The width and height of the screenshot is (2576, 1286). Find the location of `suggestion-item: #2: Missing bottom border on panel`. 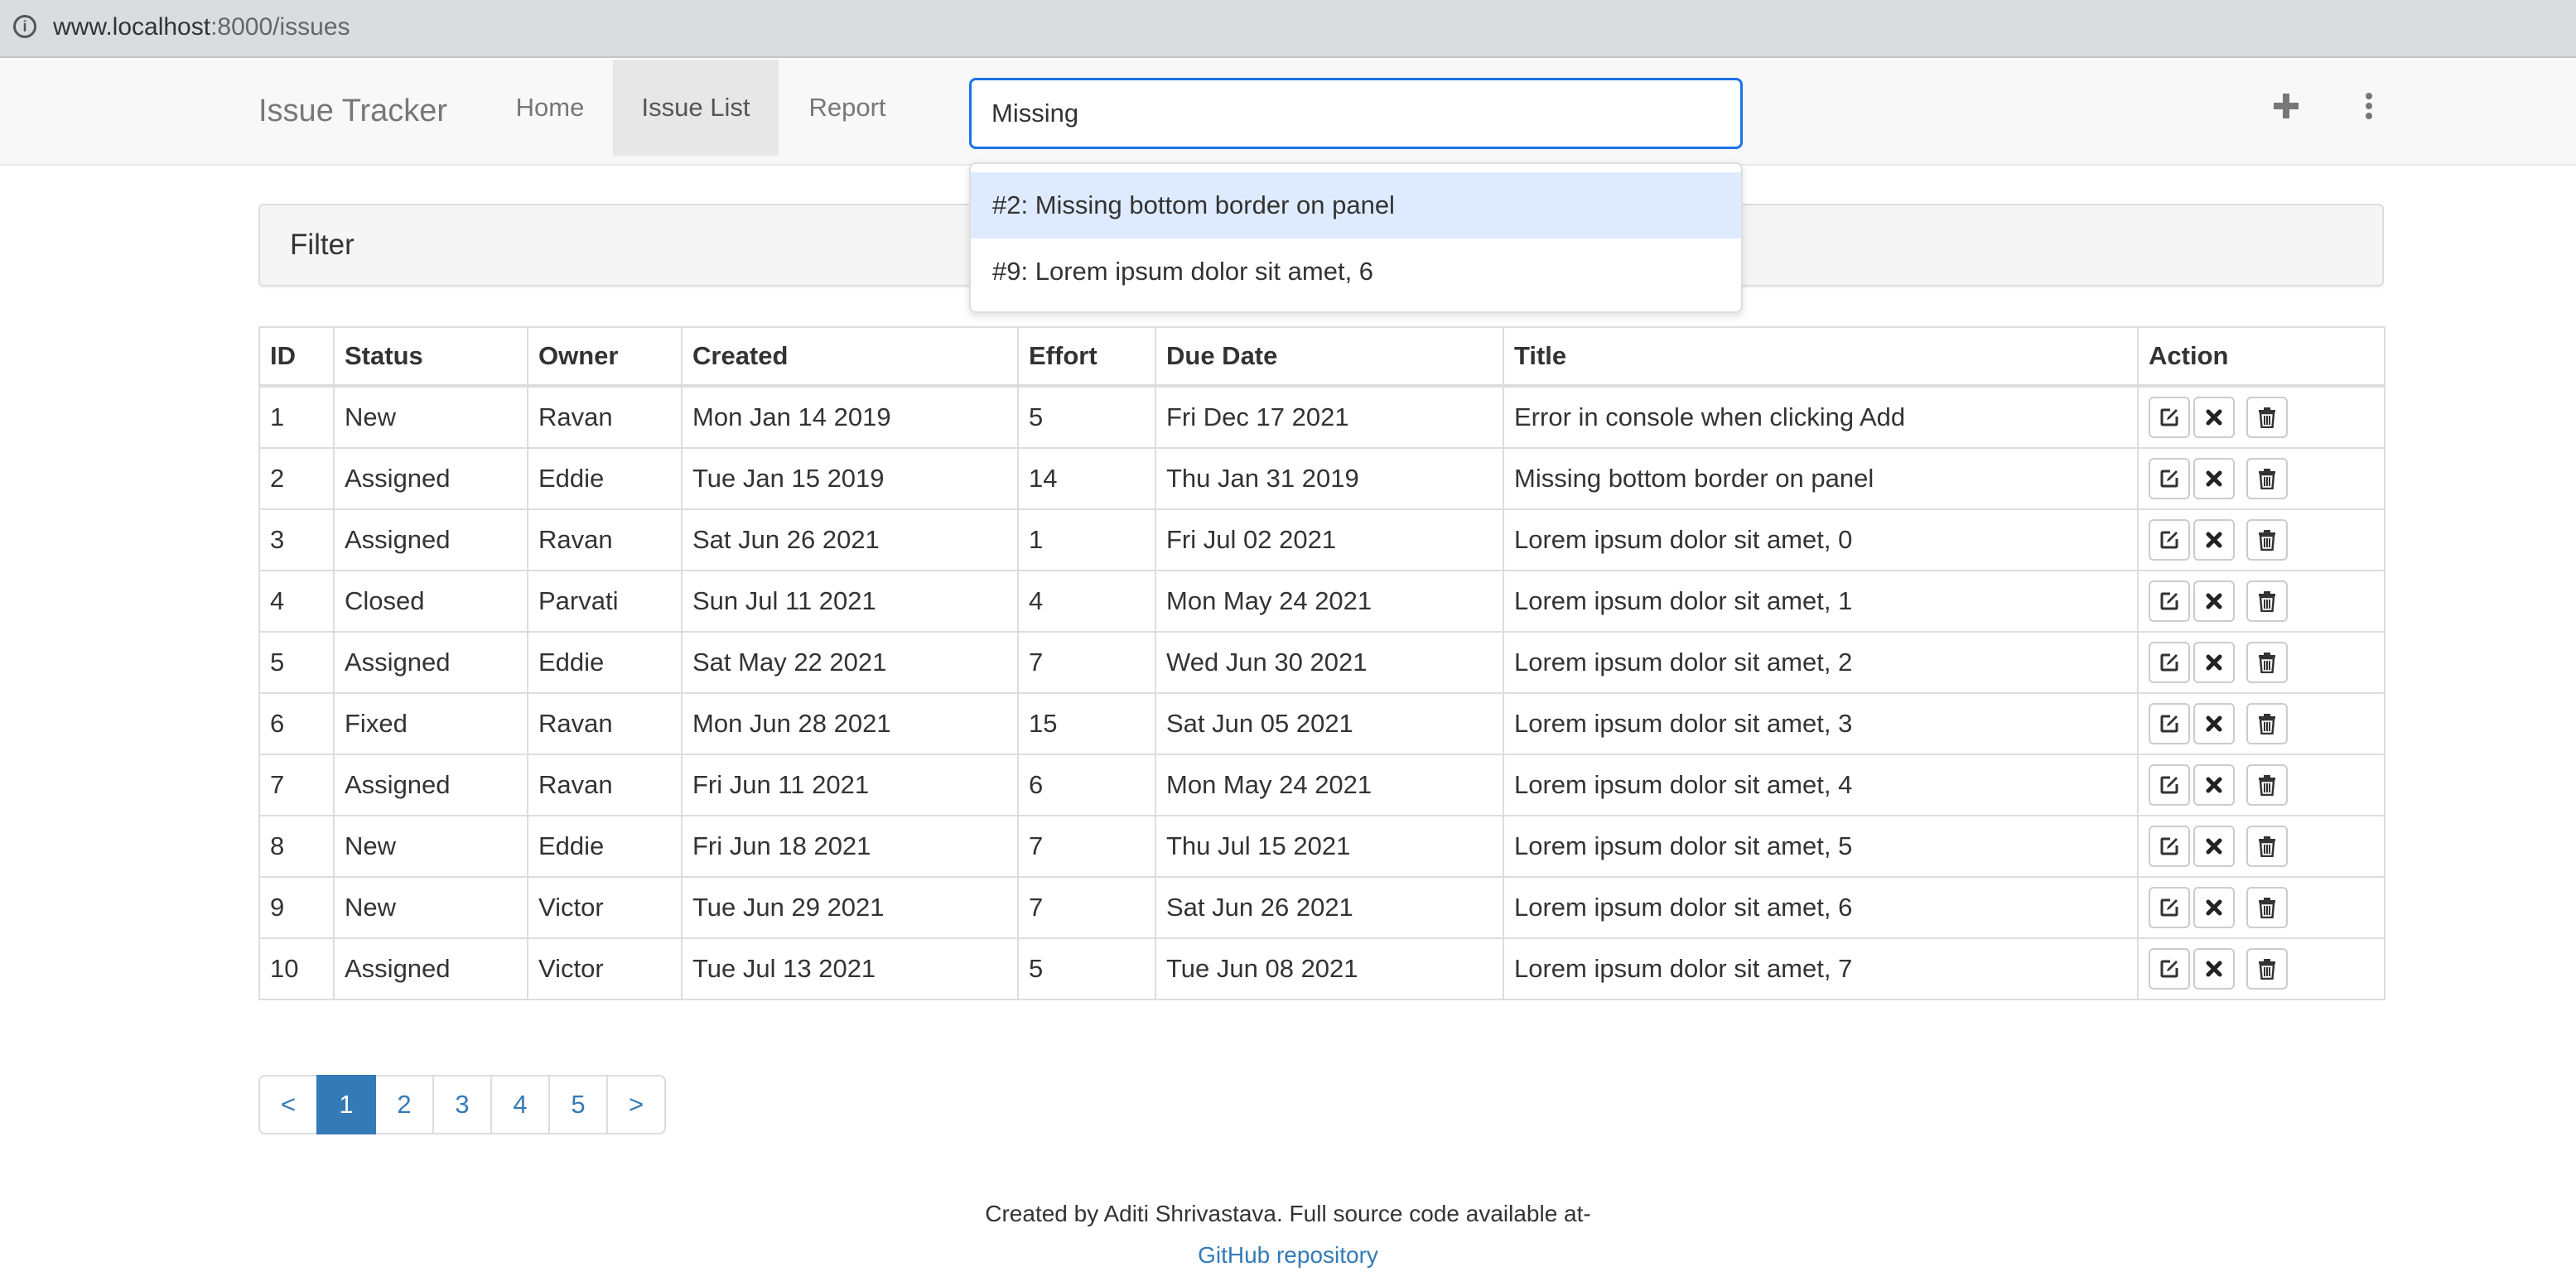

suggestion-item: #2: Missing bottom border on panel is located at coordinates (1356, 205).